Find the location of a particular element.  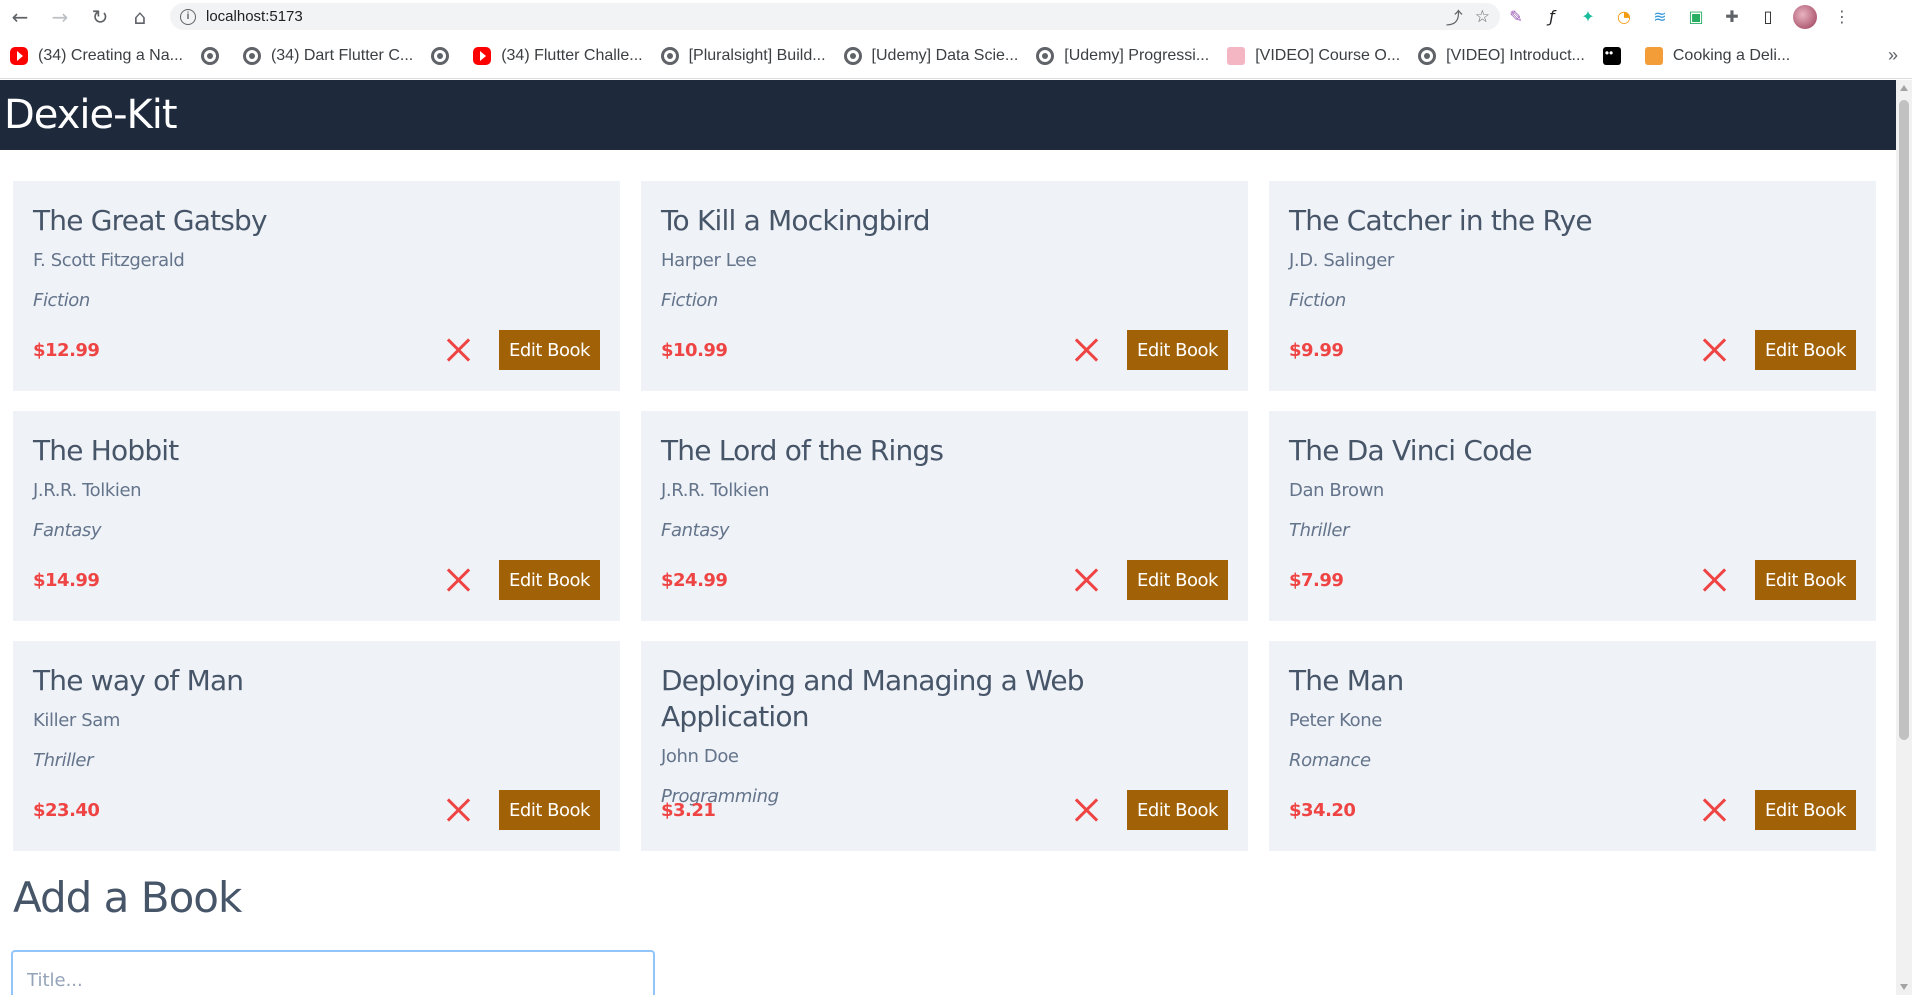

bird-extension-icon: ✦ is located at coordinates (1588, 17).